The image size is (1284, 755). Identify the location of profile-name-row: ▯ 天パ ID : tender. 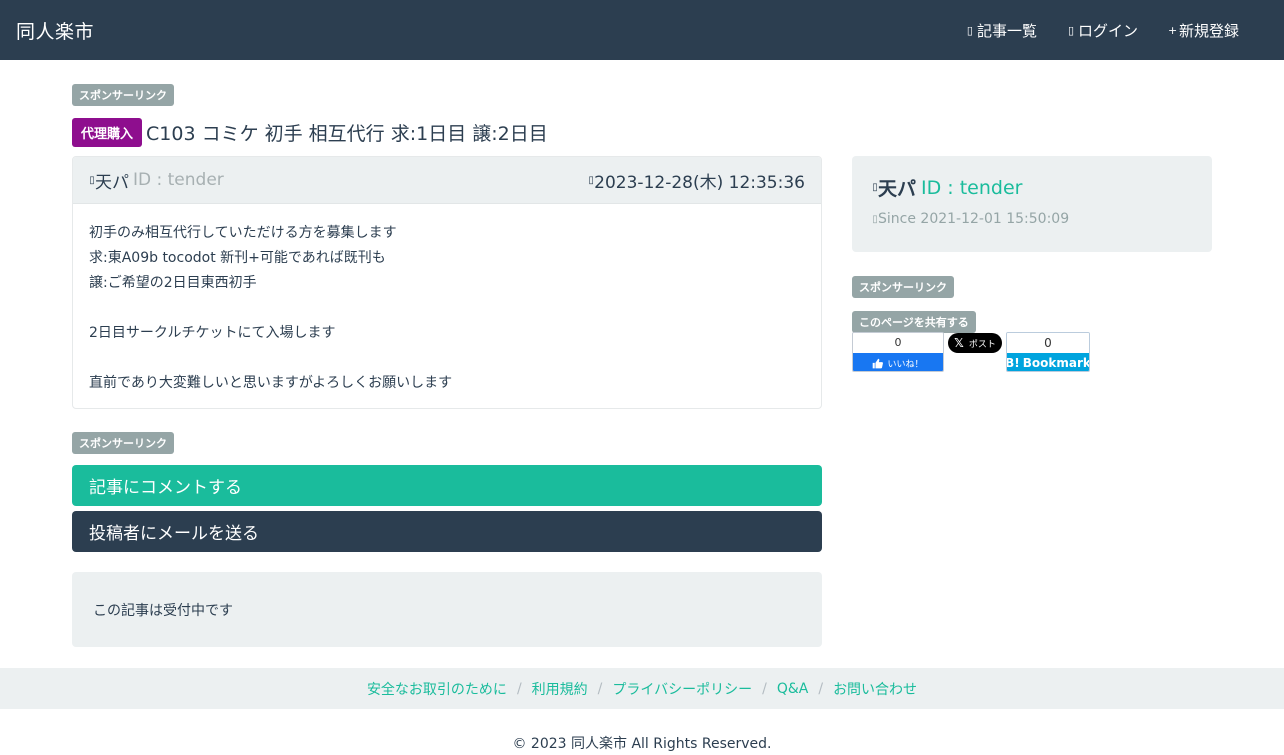
(1032, 187).